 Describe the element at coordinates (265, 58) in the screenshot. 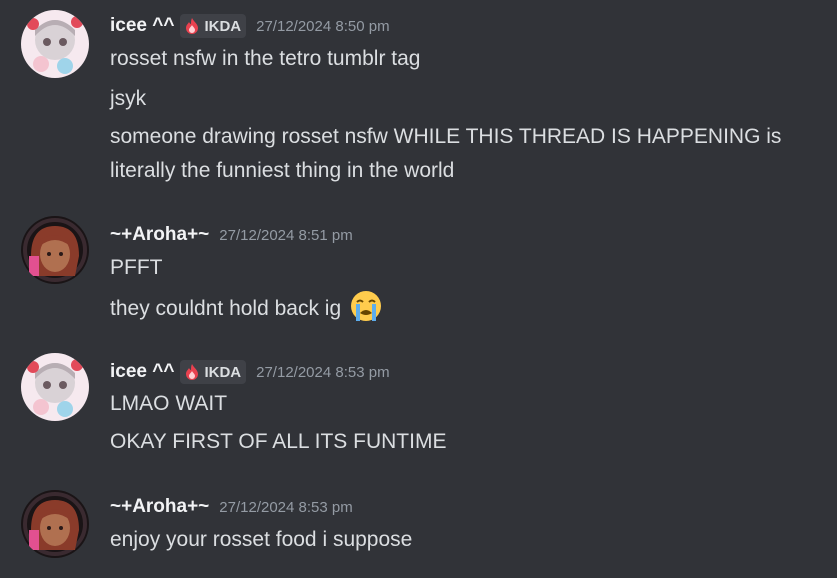

I see `message-text: rosset nsfw in the tetro tumblr tag` at that location.